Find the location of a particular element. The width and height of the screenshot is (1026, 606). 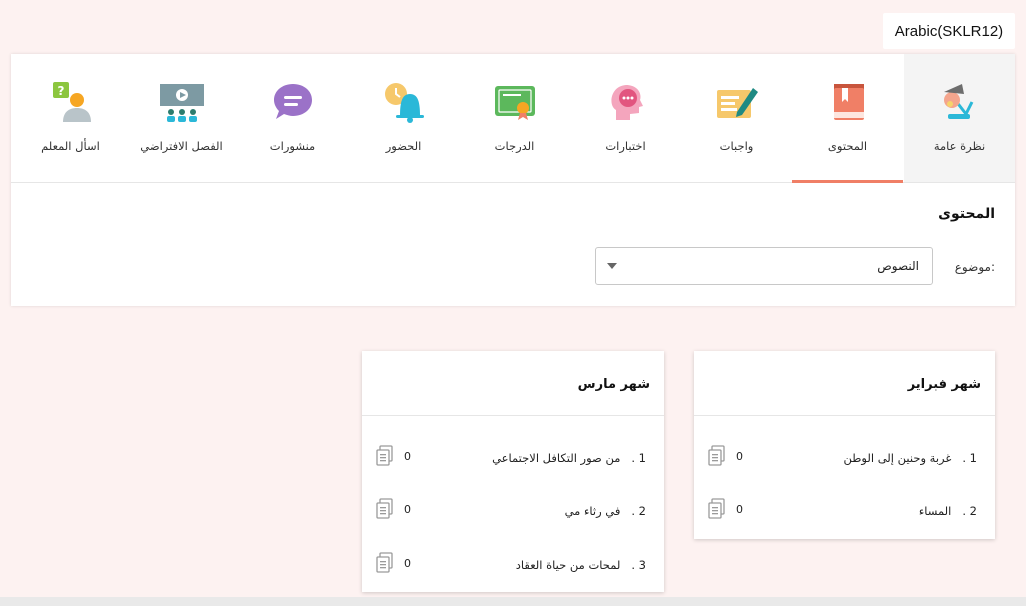

card-title: شهر فبراير is located at coordinates (944, 384).